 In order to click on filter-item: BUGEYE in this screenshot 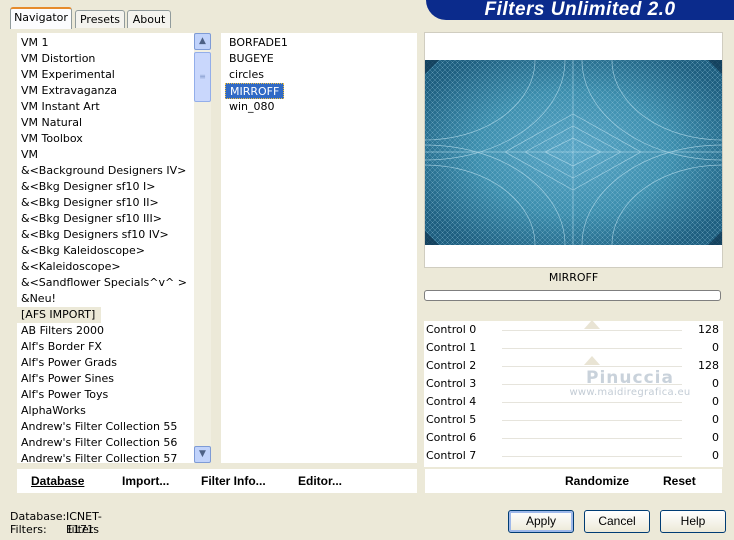, I will do `click(315, 59)`.